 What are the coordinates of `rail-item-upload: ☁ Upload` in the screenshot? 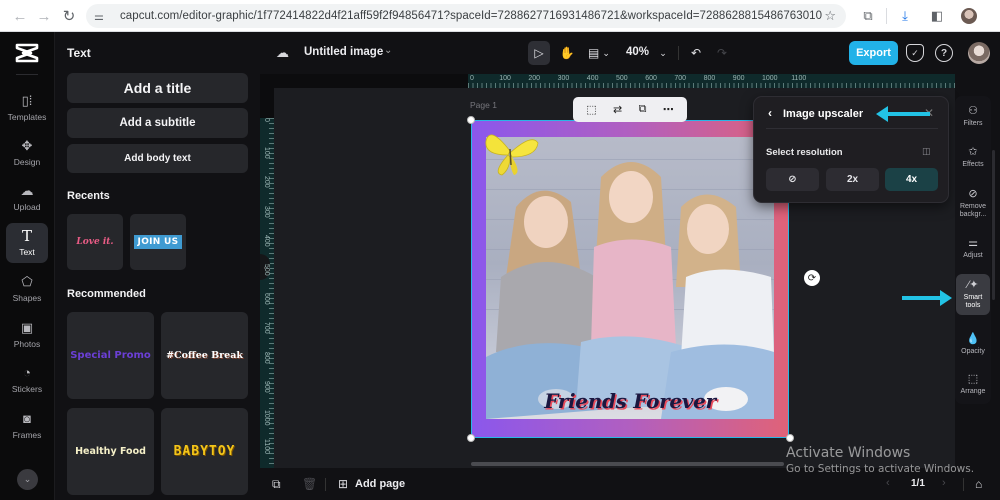 It's located at (27, 198).